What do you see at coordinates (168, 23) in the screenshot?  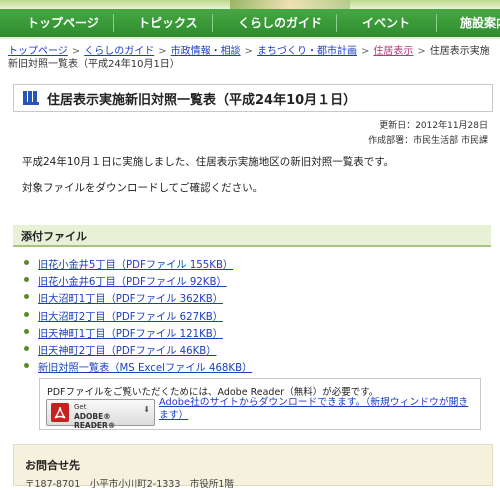 I see `nav-item-topics: トピックス` at bounding box center [168, 23].